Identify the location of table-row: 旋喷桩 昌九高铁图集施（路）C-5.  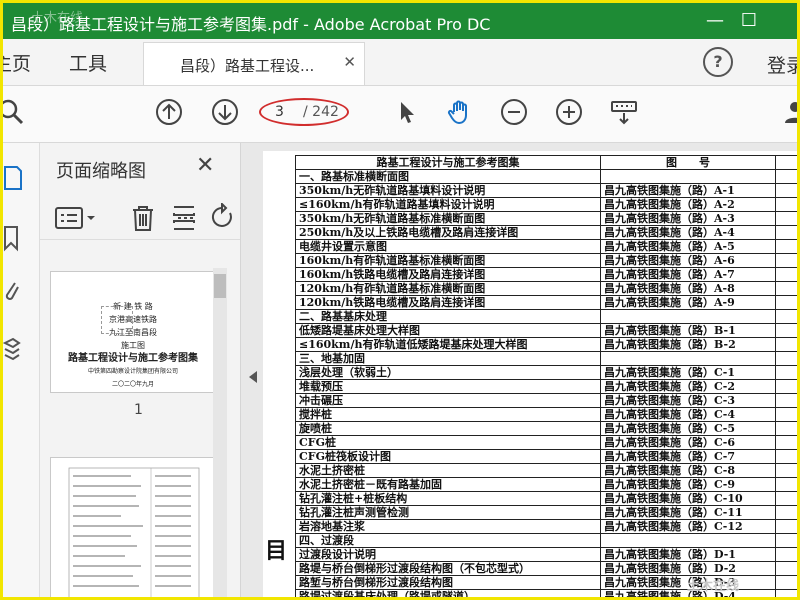
(546, 428).